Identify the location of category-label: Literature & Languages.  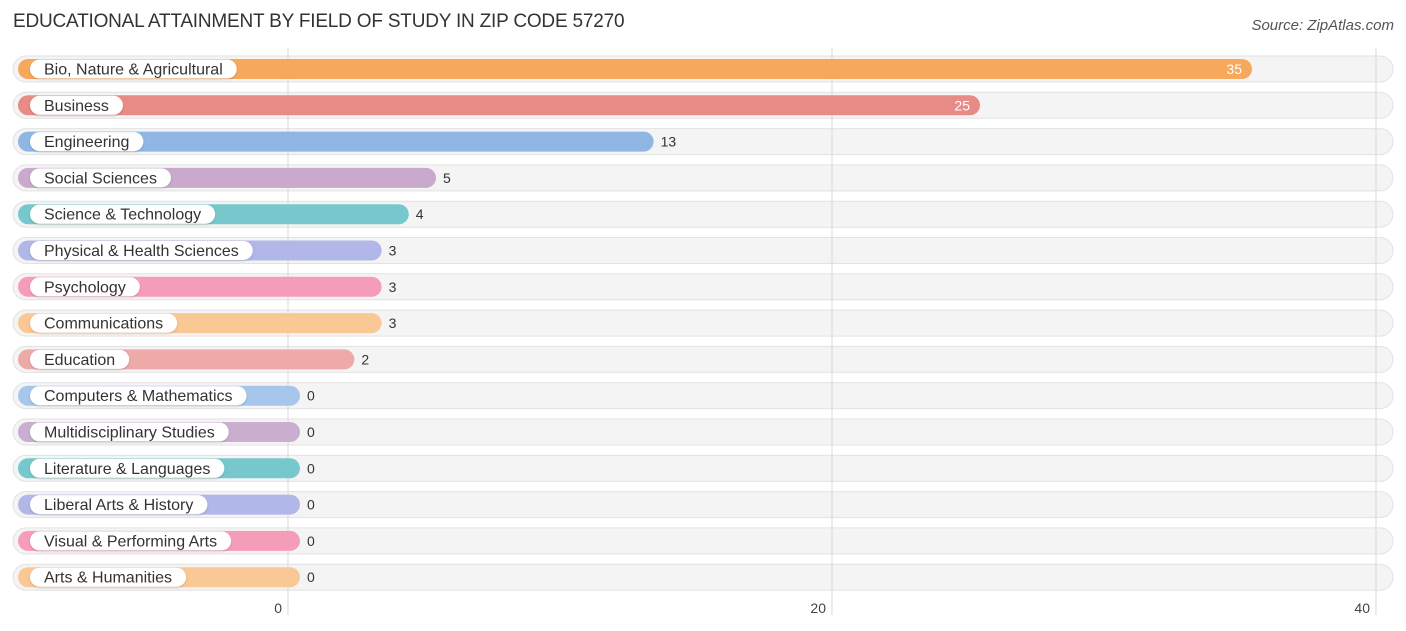
(127, 469).